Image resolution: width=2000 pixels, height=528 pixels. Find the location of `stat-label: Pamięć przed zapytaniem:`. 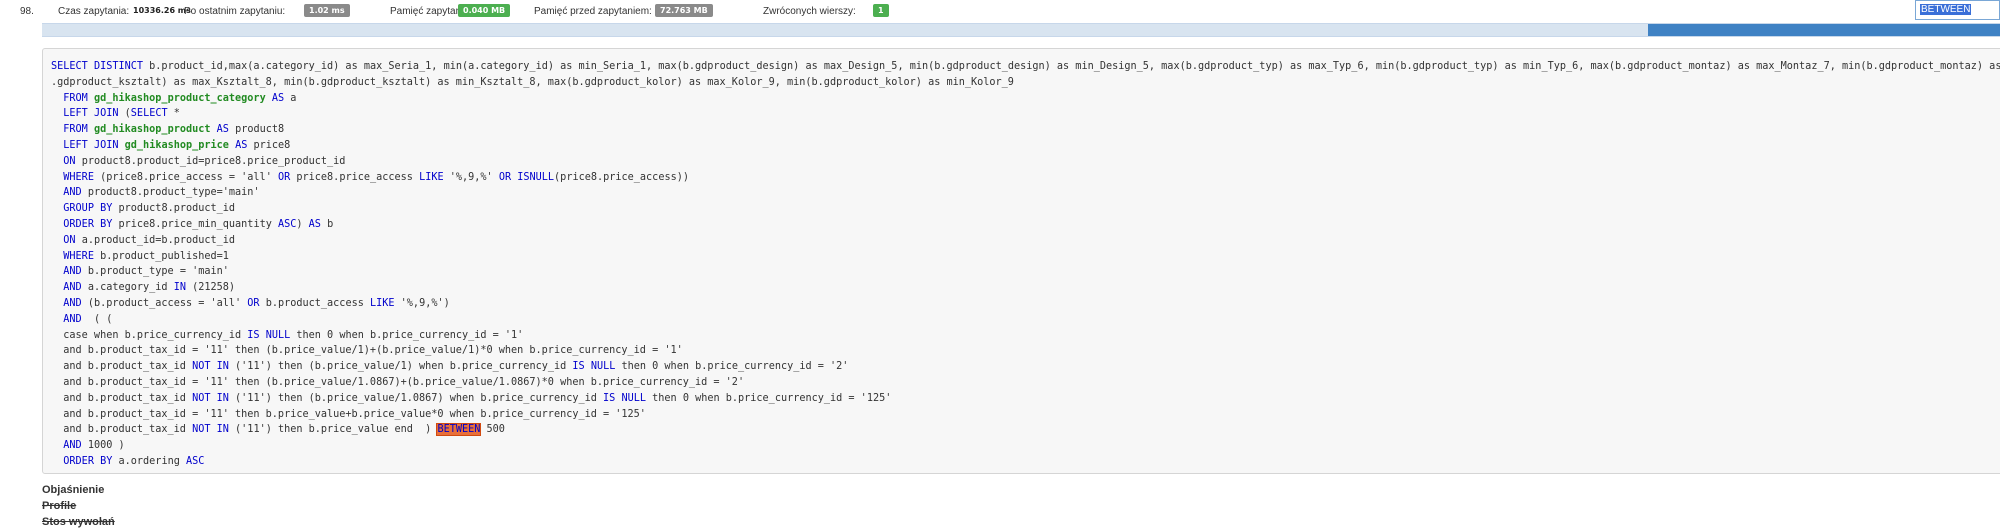

stat-label: Pamięć przed zapytaniem: is located at coordinates (593, 11).